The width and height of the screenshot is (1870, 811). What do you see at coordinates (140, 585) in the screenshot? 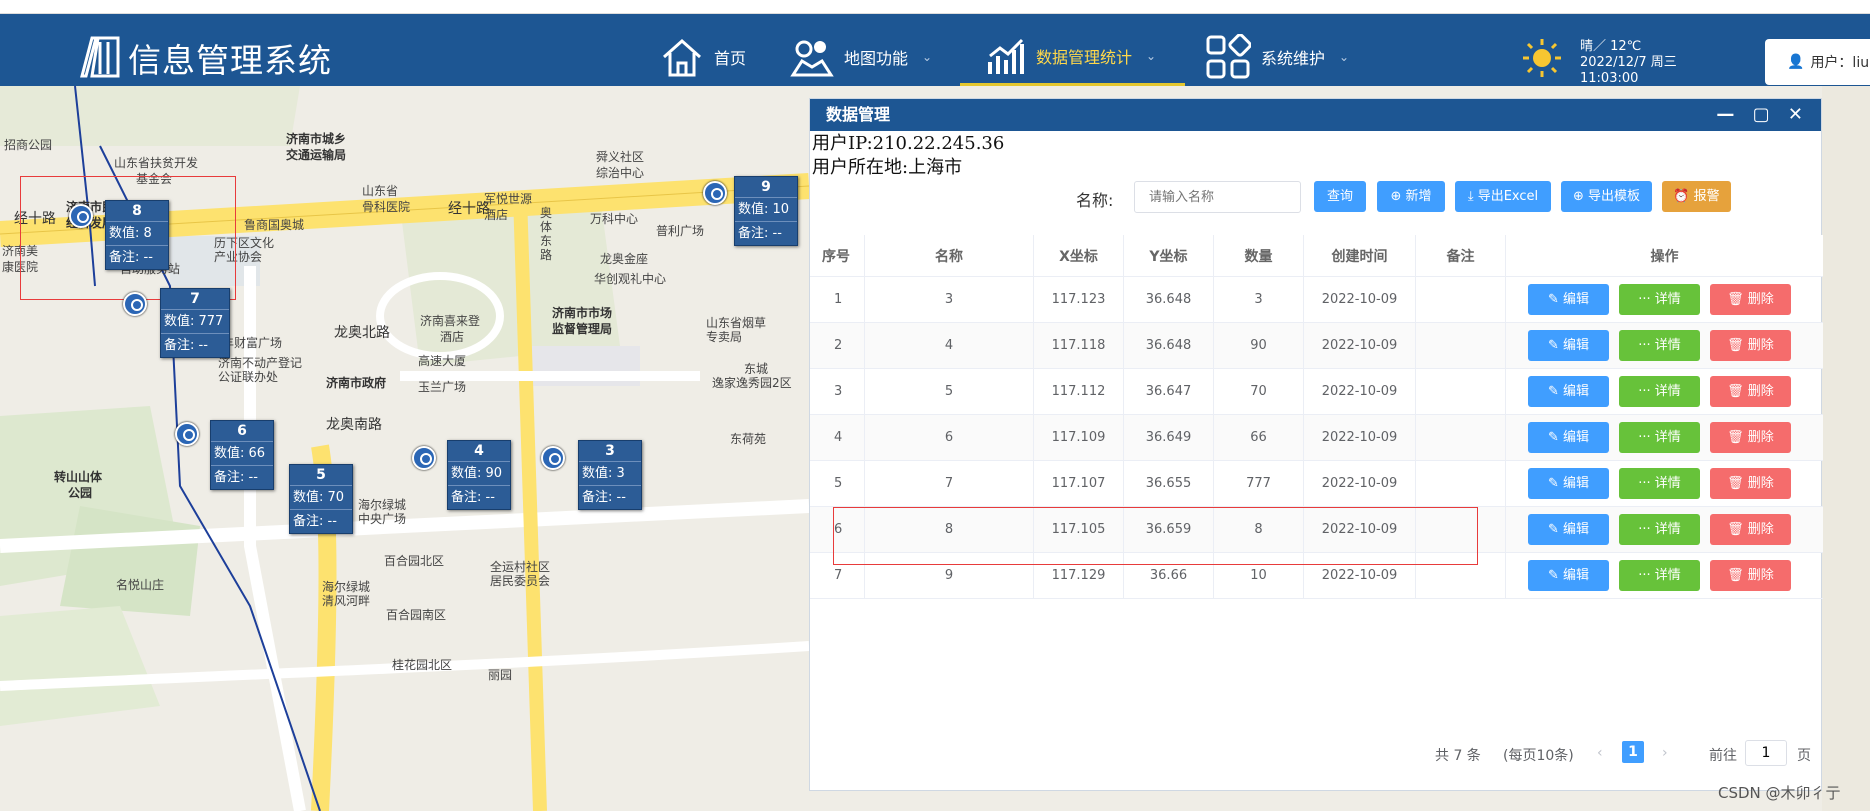
I see `map-label: 名悦山庄` at bounding box center [140, 585].